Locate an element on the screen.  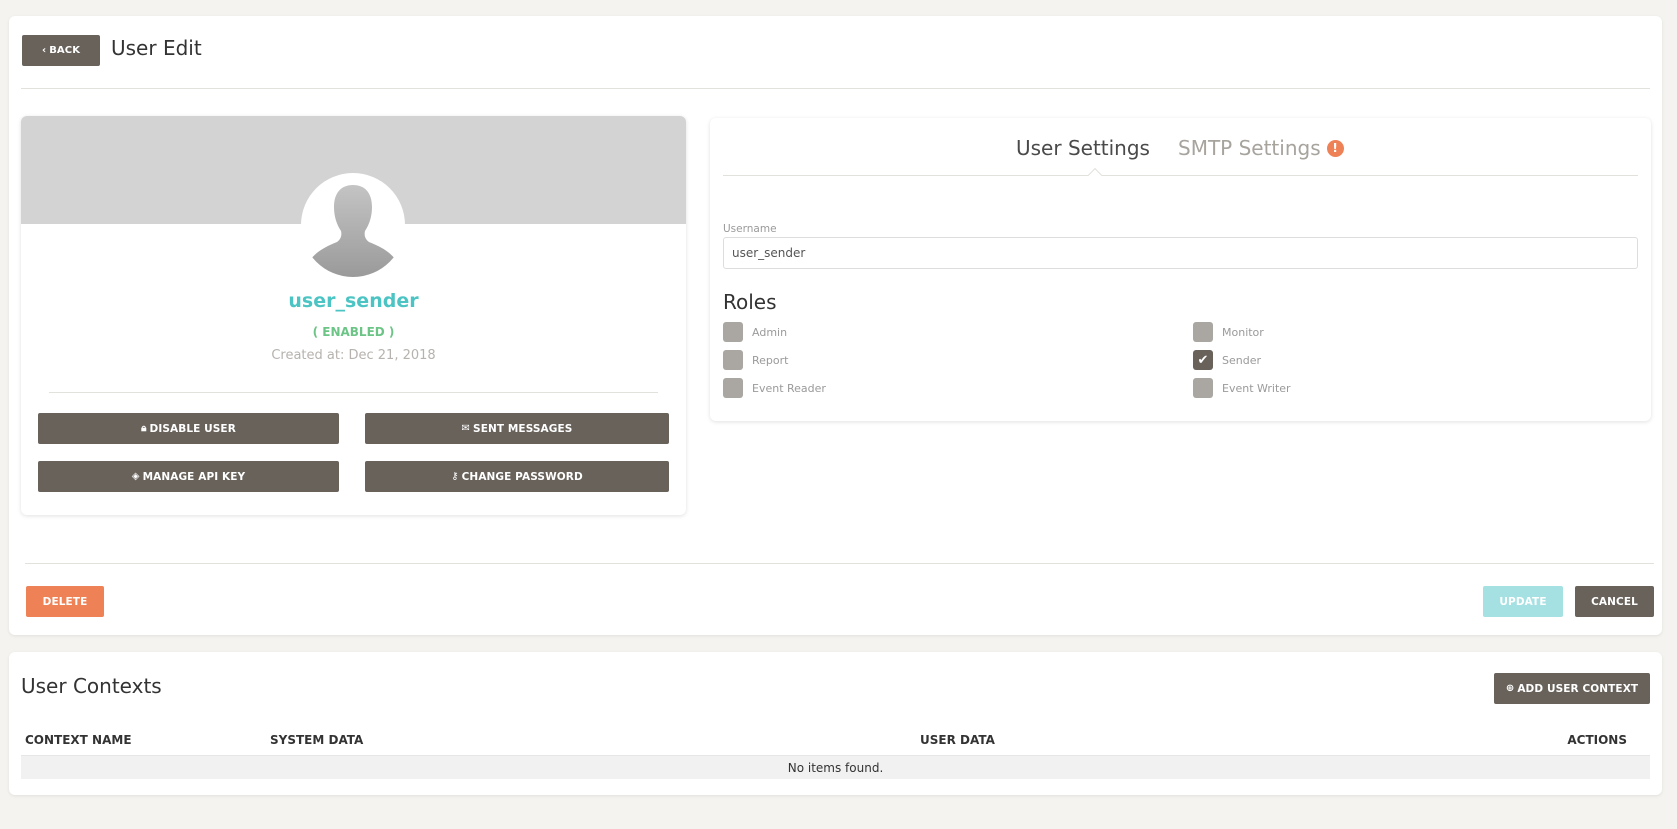
chevron-left-icon: ‹ is located at coordinates (44, 50).